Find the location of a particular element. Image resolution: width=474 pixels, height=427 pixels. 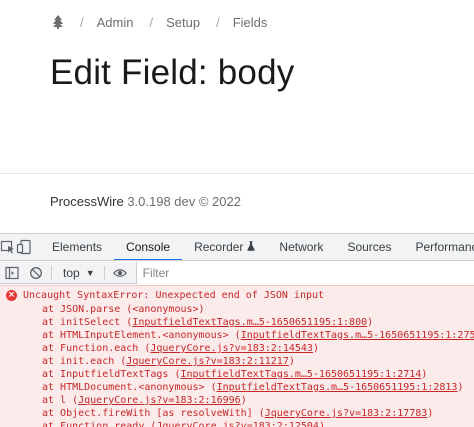

stack-frame-function: at Object.fireWith [as resolveWith] ( is located at coordinates (153, 413).